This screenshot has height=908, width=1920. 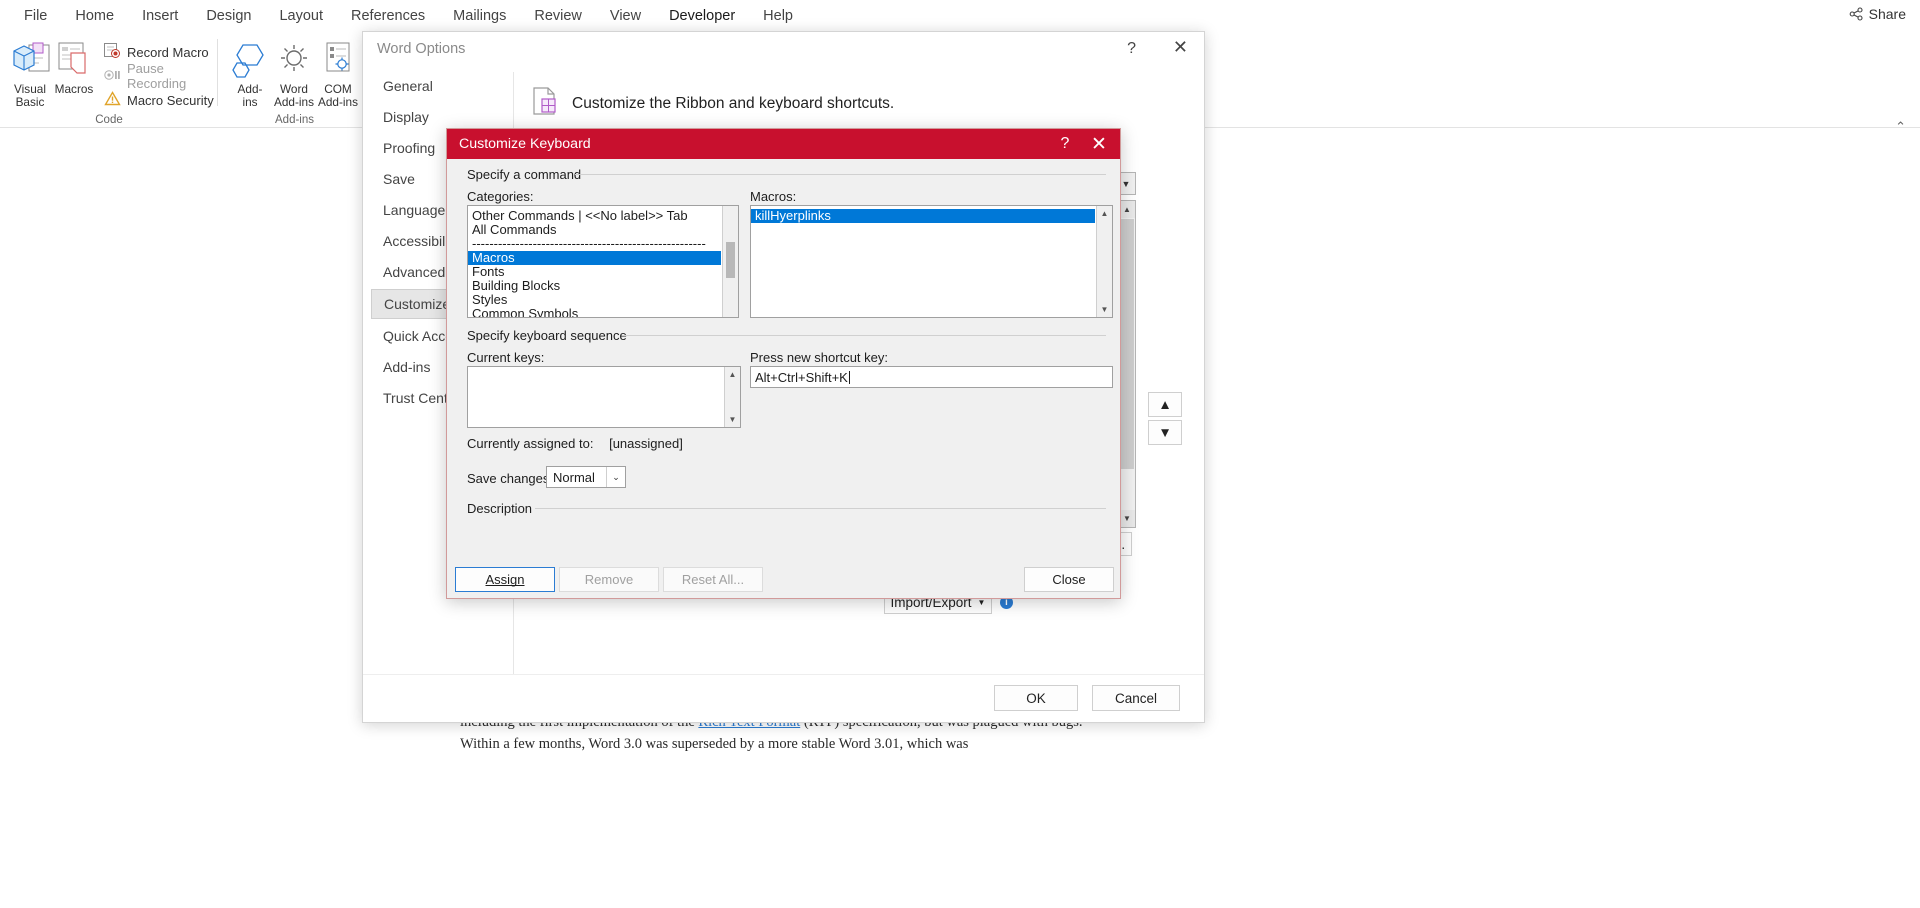 I want to click on macros-scrollbar: ▲ ▼, so click(x=1104, y=261).